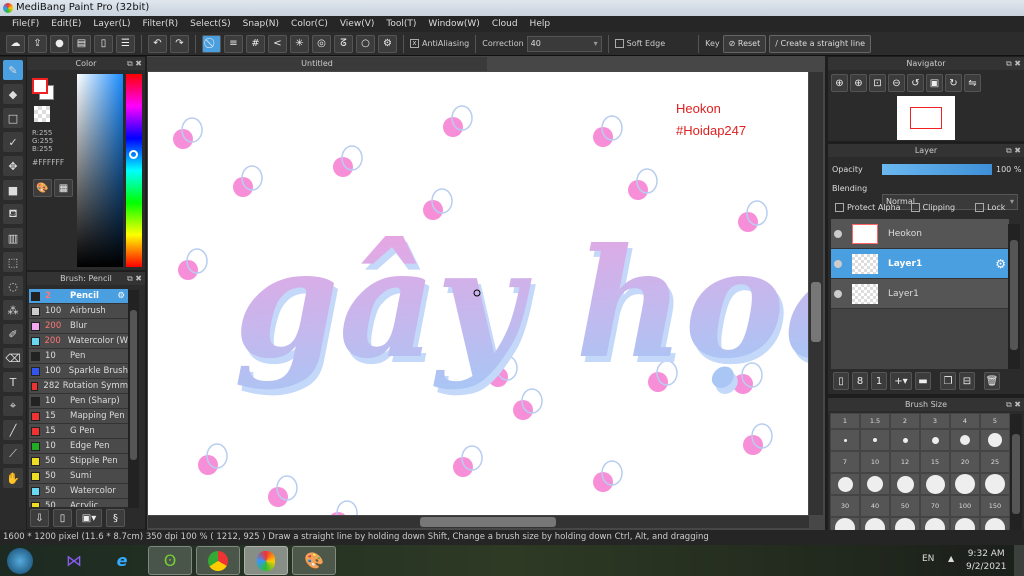 The height and width of the screenshot is (576, 1024). Describe the element at coordinates (78, 326) in the screenshot. I see `brush-item: 200 Blur` at that location.